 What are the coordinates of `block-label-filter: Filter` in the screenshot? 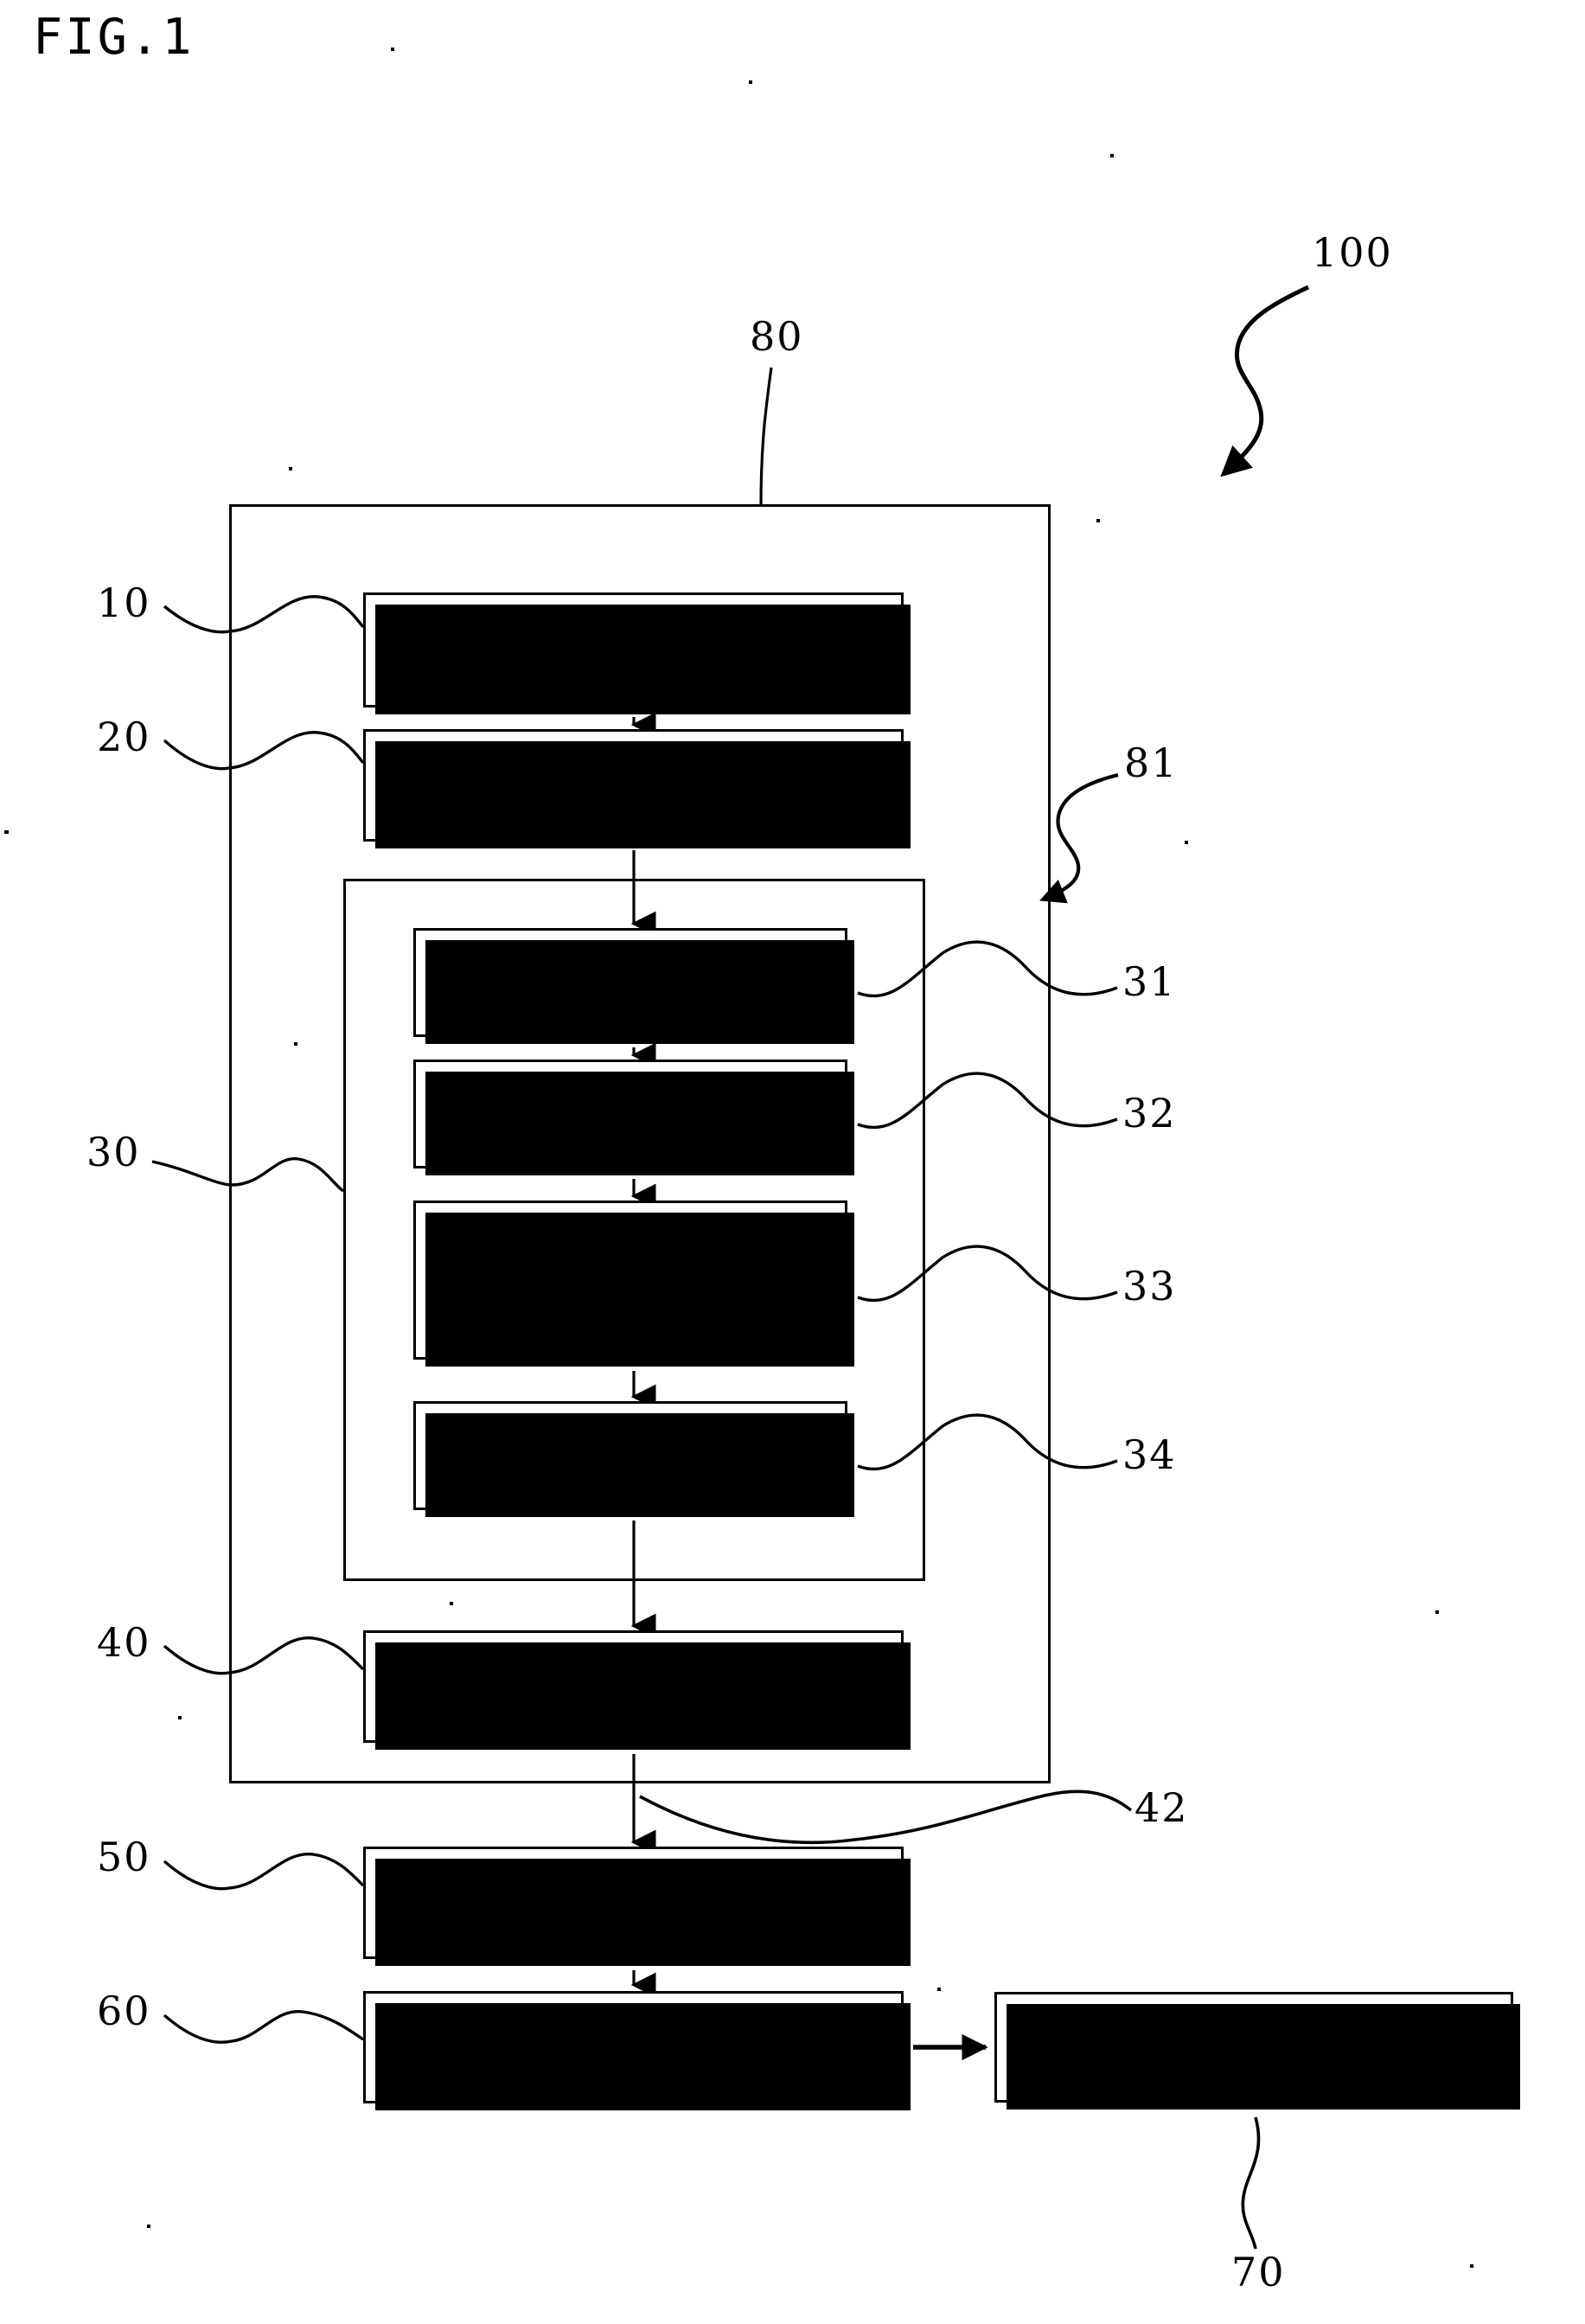 It's located at (630, 982).